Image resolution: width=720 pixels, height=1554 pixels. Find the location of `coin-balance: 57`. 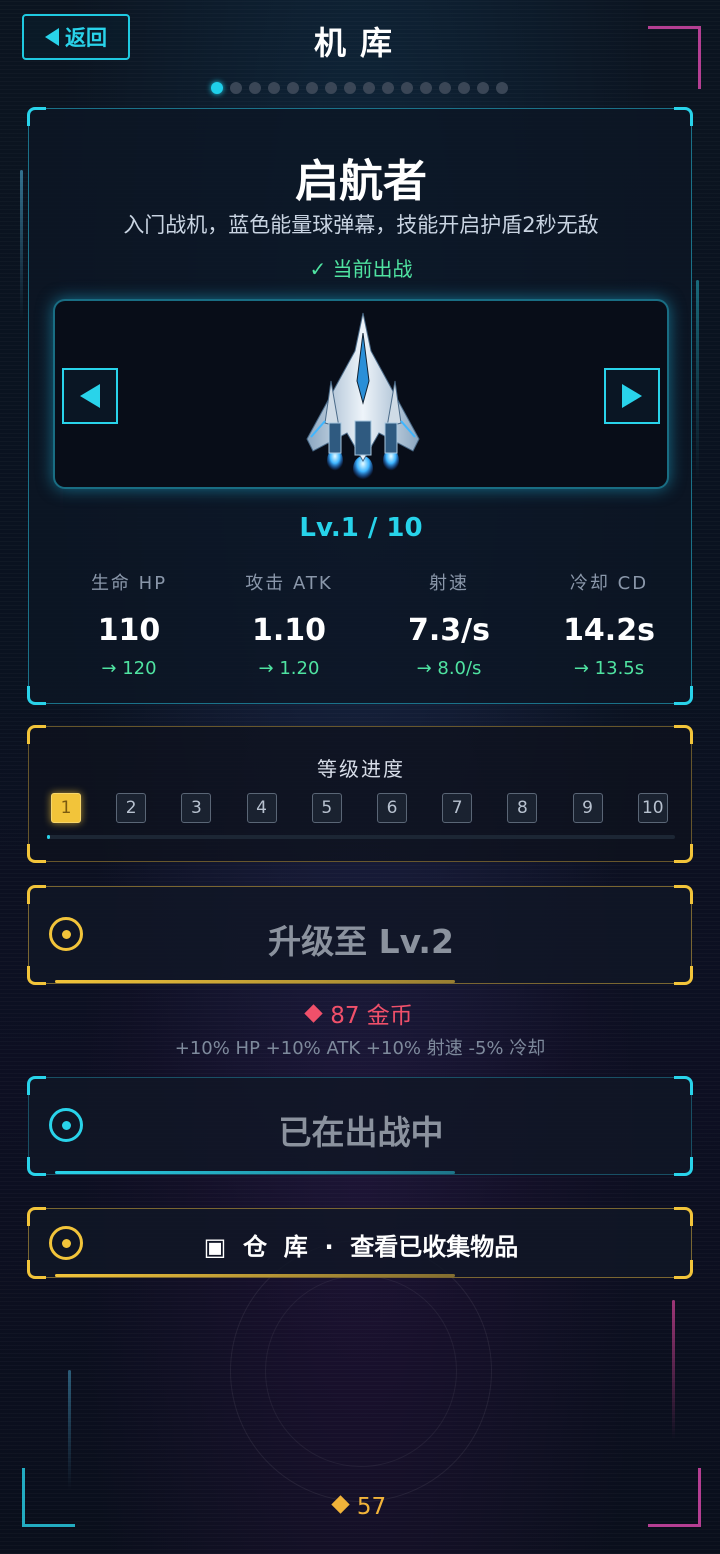

coin-balance: 57 is located at coordinates (360, 1507).